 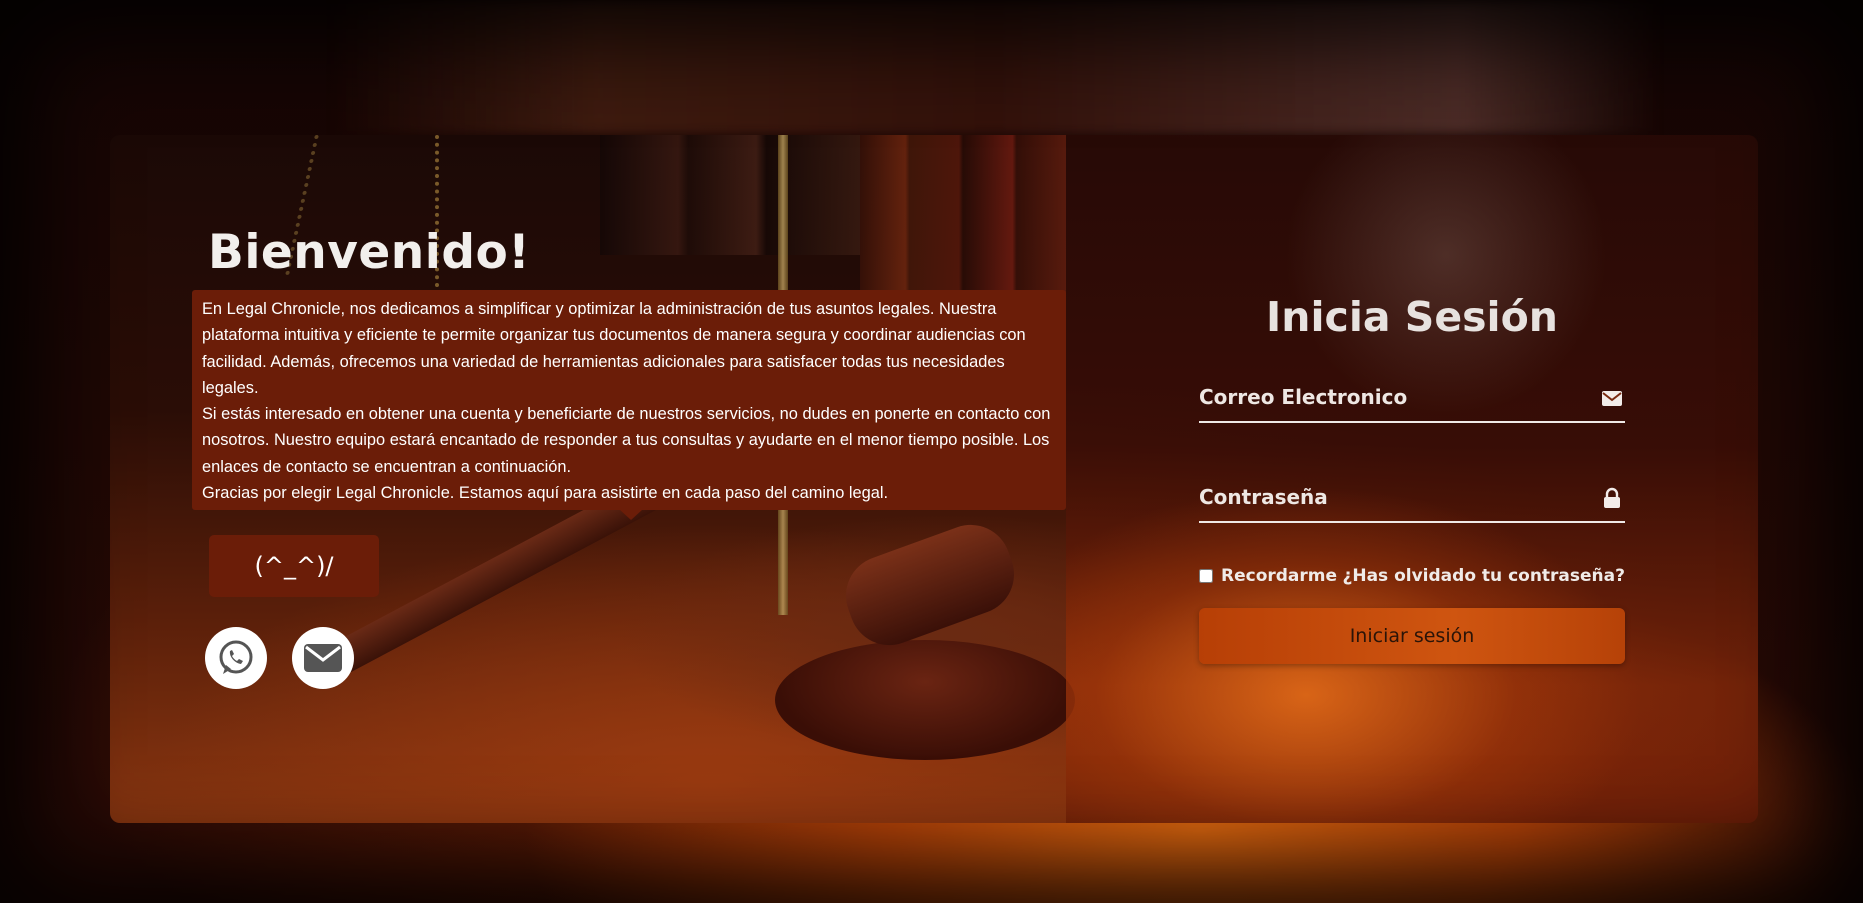 What do you see at coordinates (631, 515) in the screenshot?
I see `speech-arrow` at bounding box center [631, 515].